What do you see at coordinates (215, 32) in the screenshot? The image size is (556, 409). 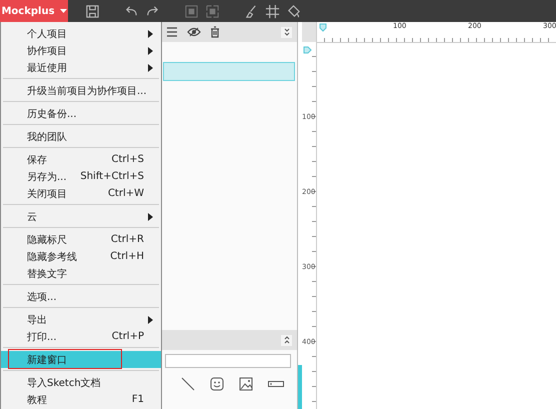 I see `trash-icon` at bounding box center [215, 32].